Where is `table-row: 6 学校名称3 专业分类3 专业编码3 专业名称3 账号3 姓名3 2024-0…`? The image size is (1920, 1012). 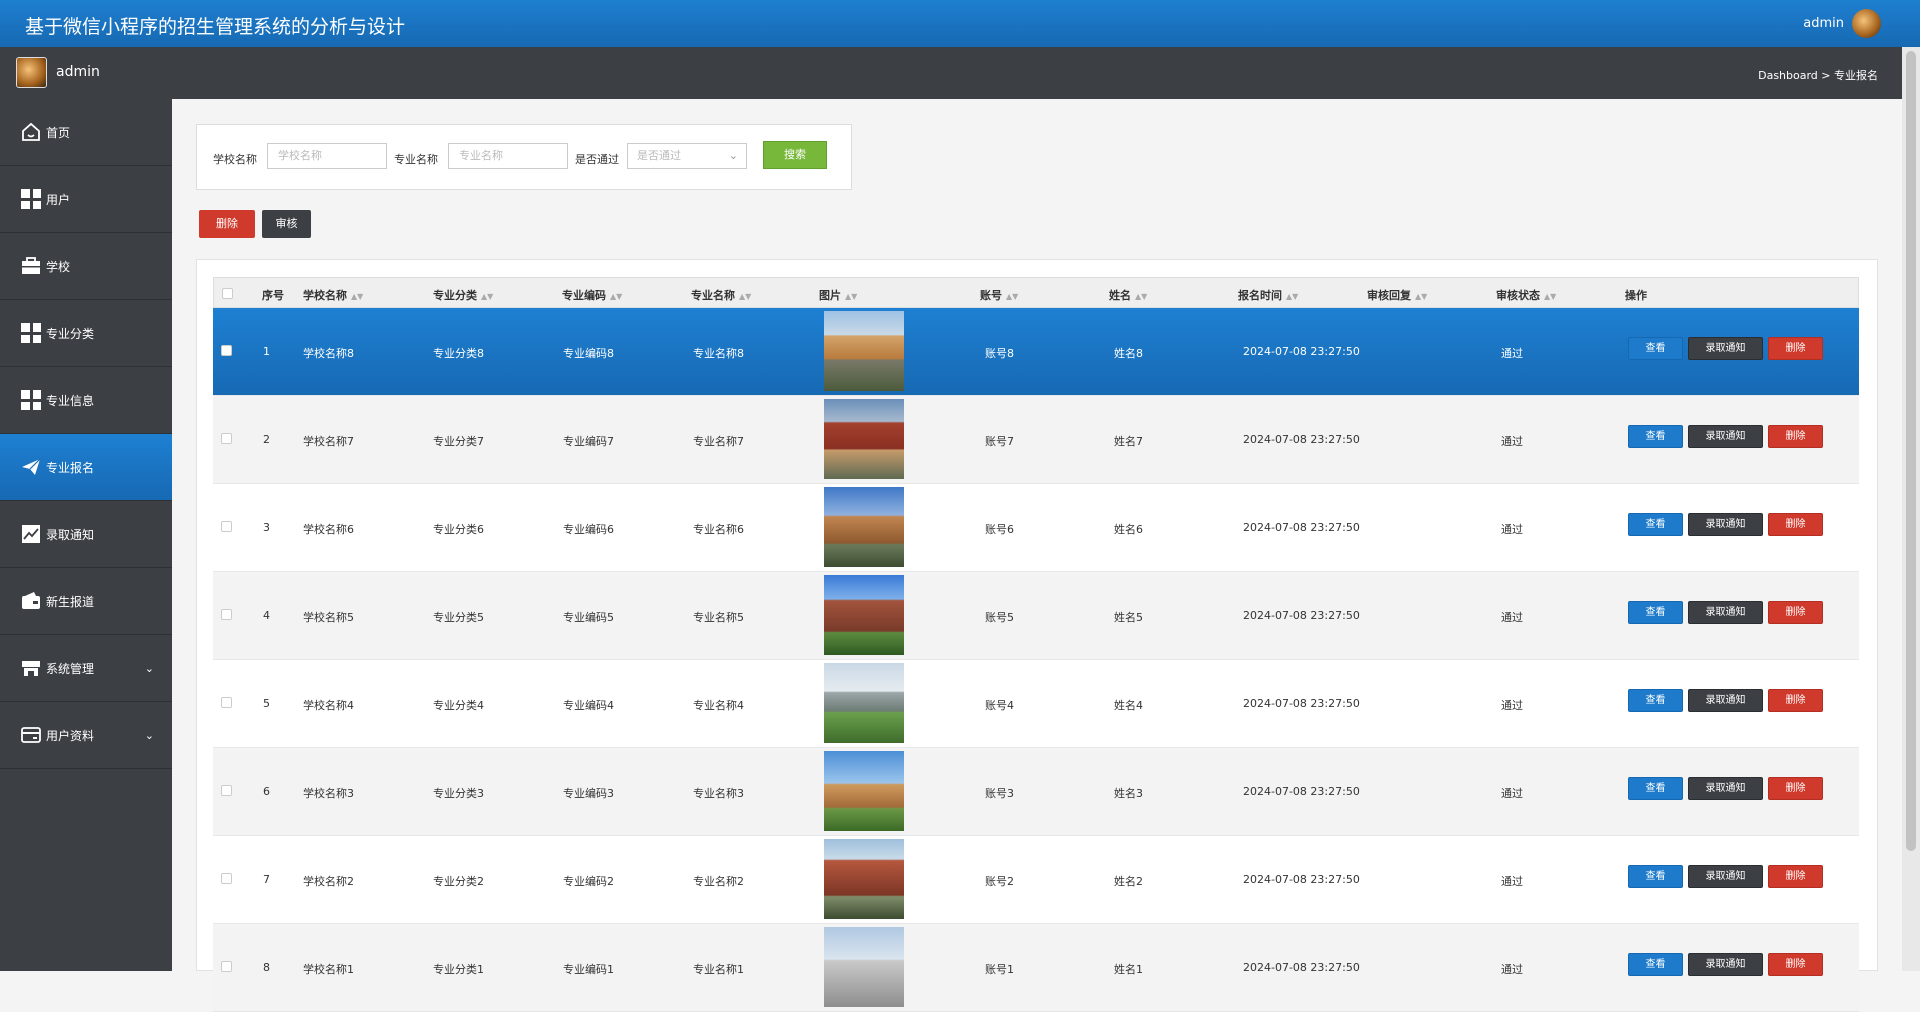
table-row: 6 学校名称3 专业分类3 专业编码3 专业名称3 账号3 姓名3 2024-0… is located at coordinates (1036, 792).